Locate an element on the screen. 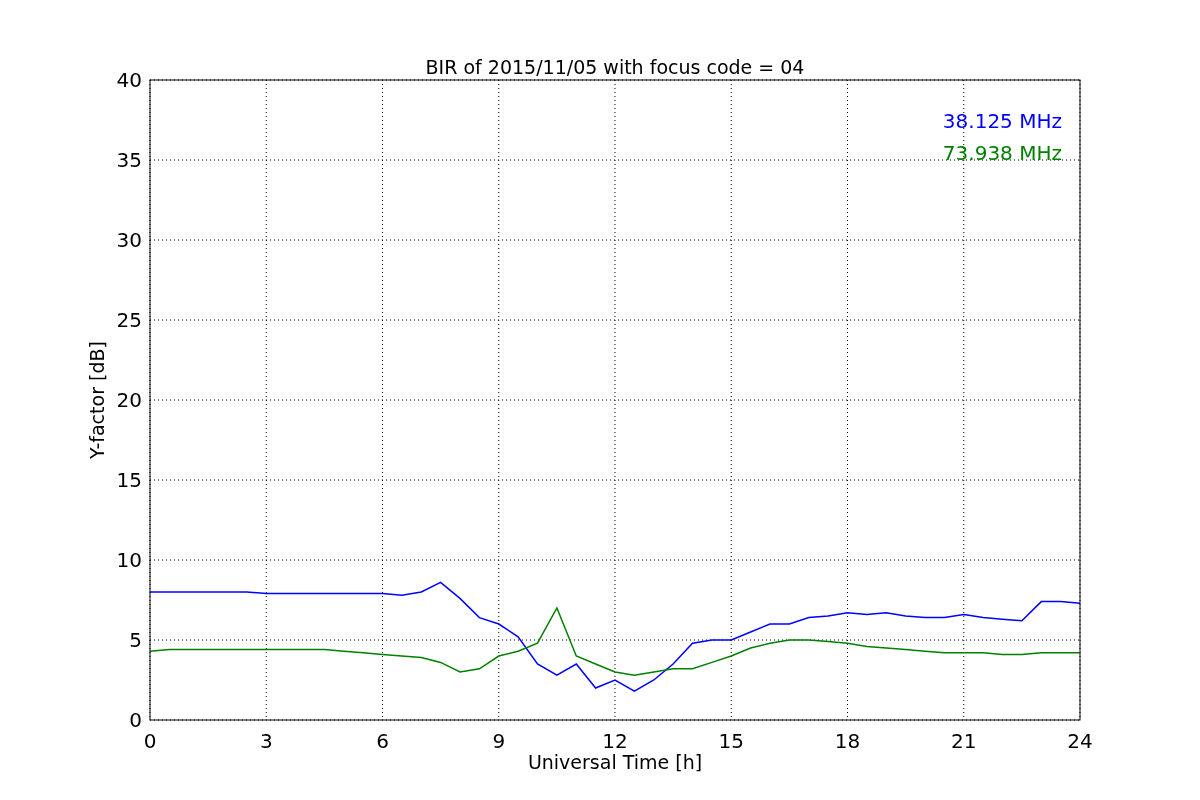 The image size is (1200, 800). y-tick-label: 30 is located at coordinates (129, 240).